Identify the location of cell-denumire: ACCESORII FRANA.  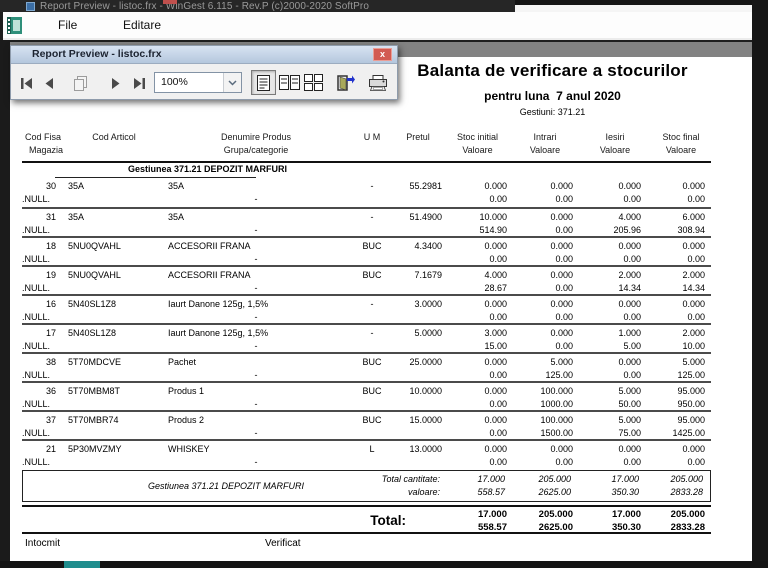
(209, 246).